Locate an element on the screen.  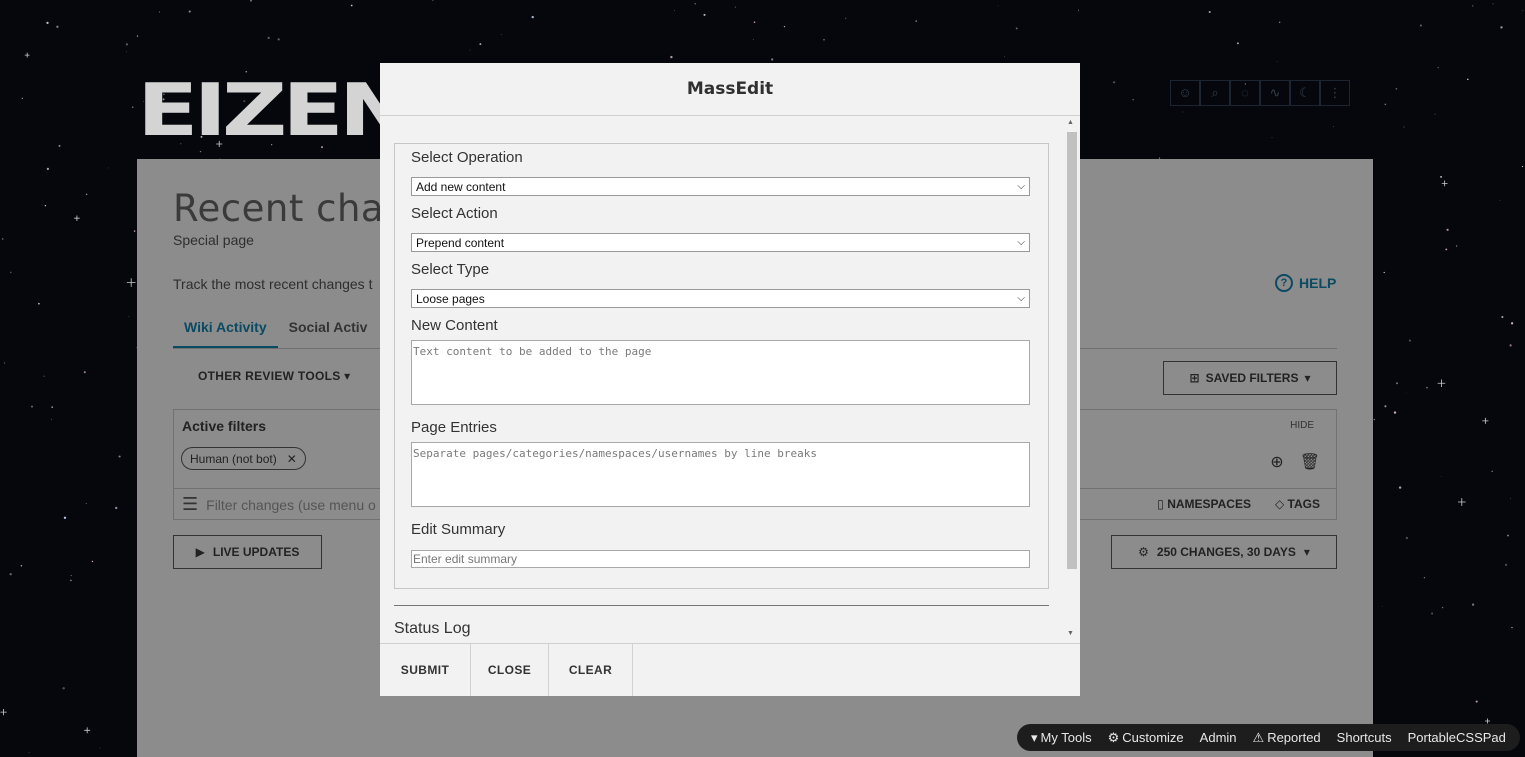
chevron-down-icon: ⌵ is located at coordinates (1021, 186).